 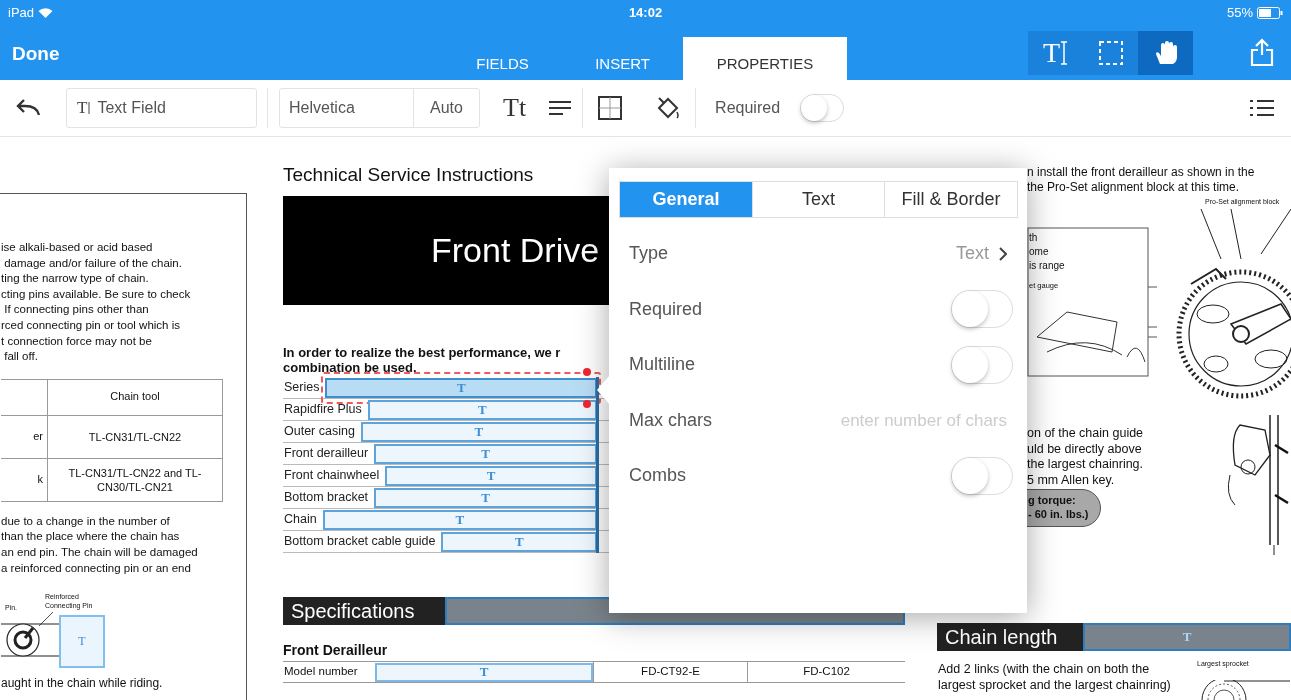 What do you see at coordinates (40, 479) in the screenshot?
I see `table-cell-text: k` at bounding box center [40, 479].